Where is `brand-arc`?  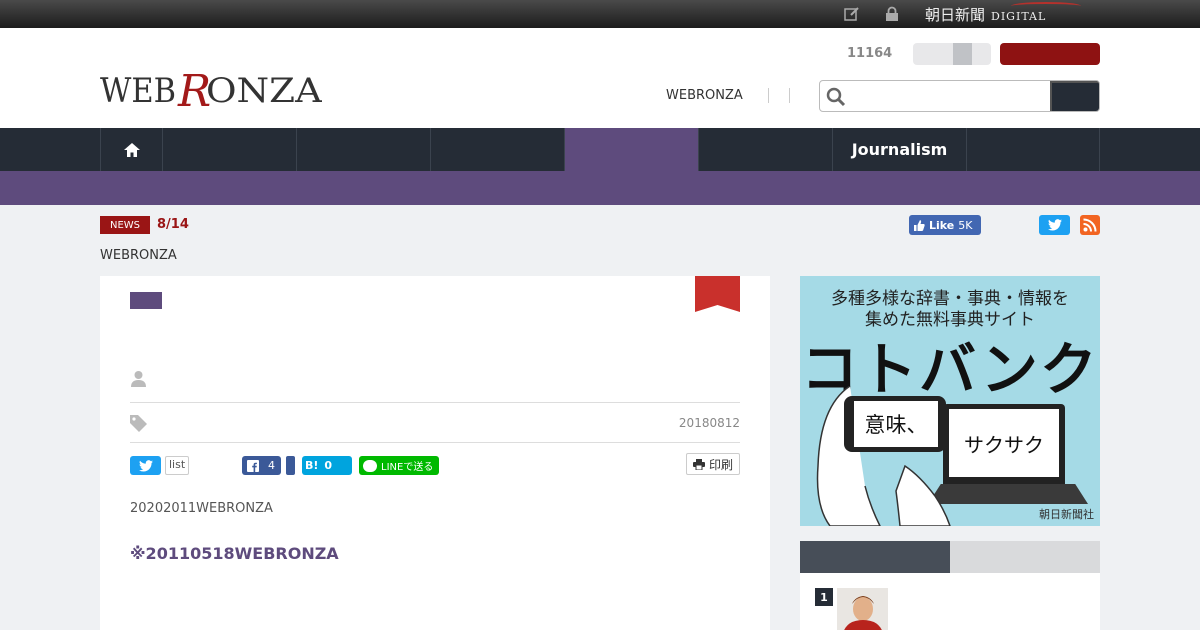 brand-arc is located at coordinates (1046, 6).